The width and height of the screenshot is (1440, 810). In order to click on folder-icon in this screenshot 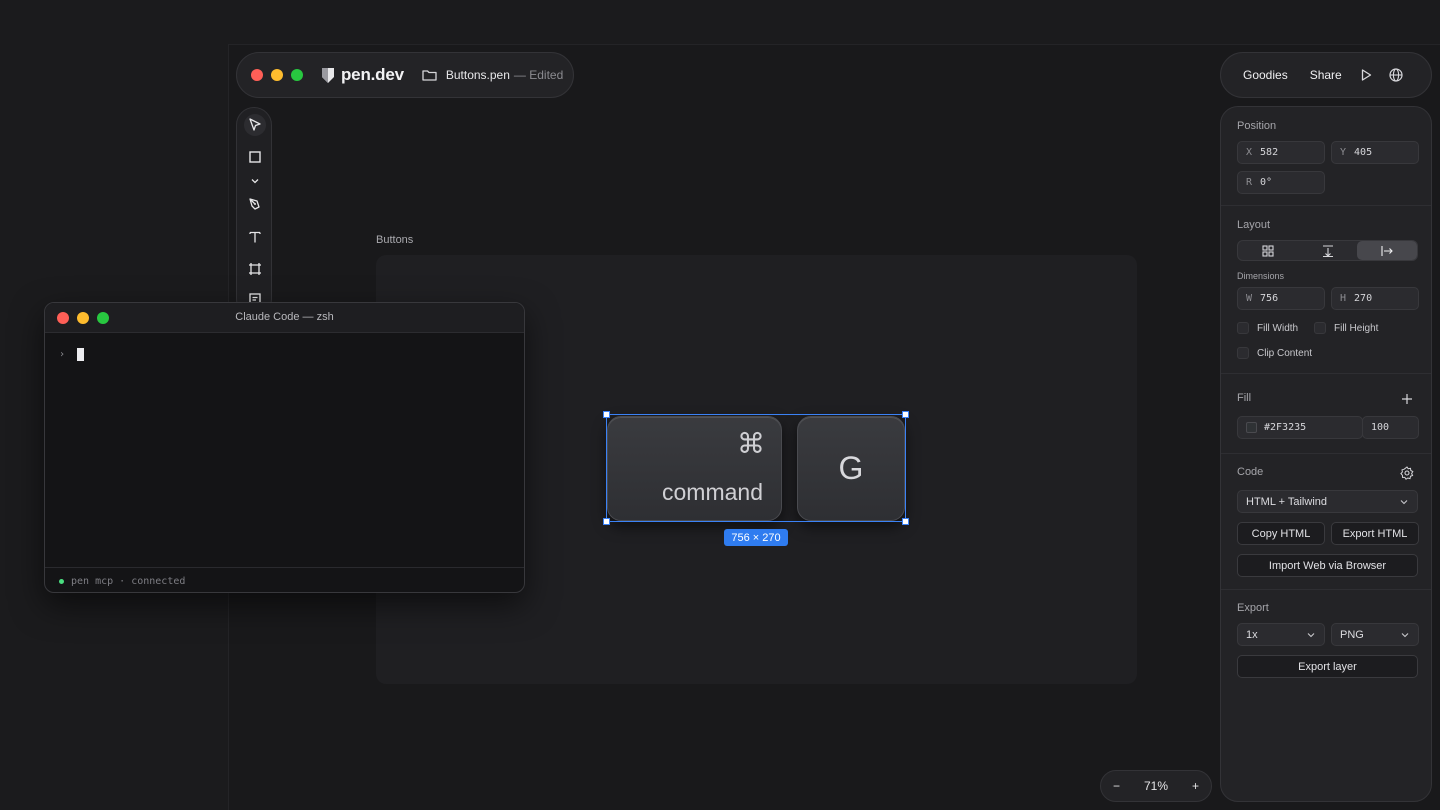, I will do `click(429, 75)`.